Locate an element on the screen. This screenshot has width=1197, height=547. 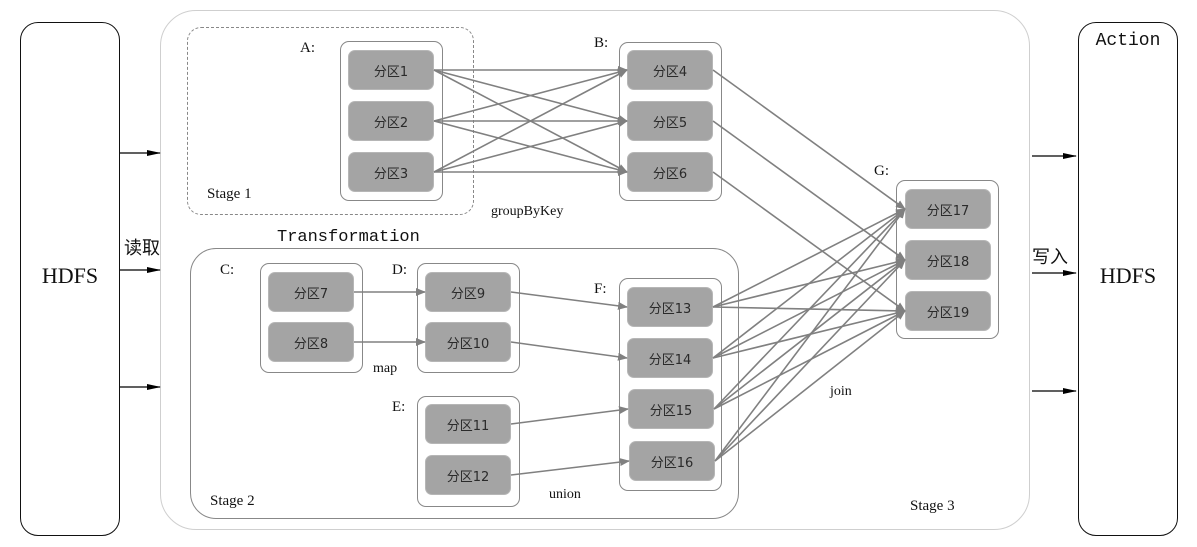
partition-12: 分区12 is located at coordinates (468, 475).